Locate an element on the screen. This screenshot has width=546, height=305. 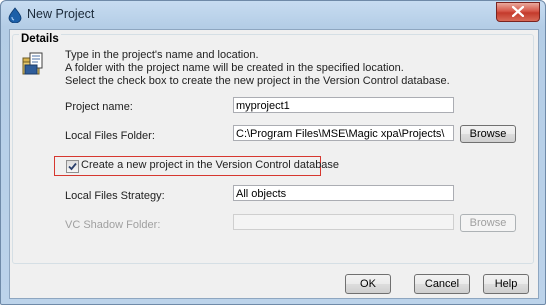
help-button-label: Help is located at coordinates (506, 284).